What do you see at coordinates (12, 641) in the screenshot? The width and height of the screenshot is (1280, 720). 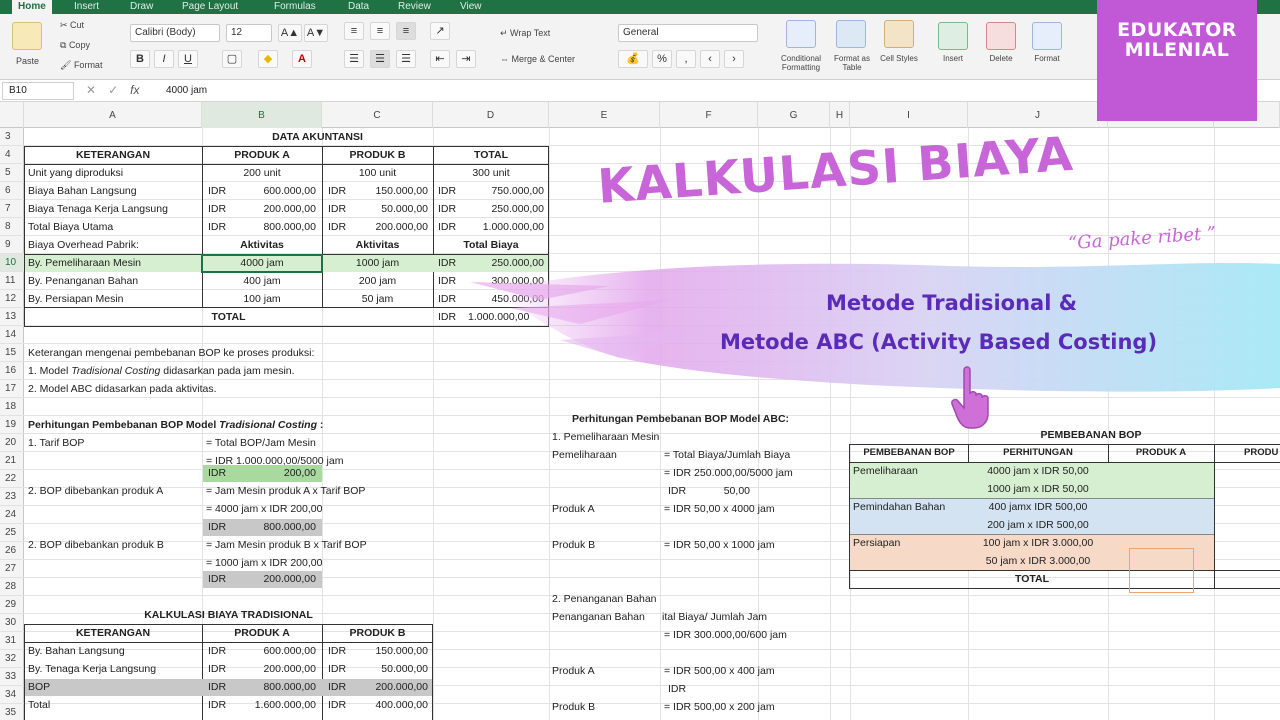 I see `row-header: 31` at bounding box center [12, 641].